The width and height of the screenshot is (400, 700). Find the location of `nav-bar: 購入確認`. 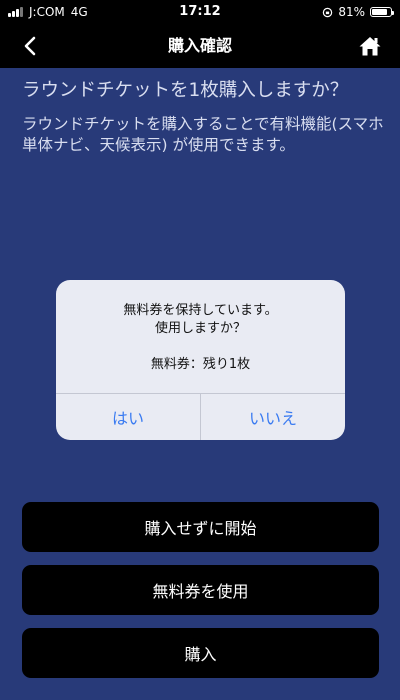

nav-bar: 購入確認 is located at coordinates (200, 46).